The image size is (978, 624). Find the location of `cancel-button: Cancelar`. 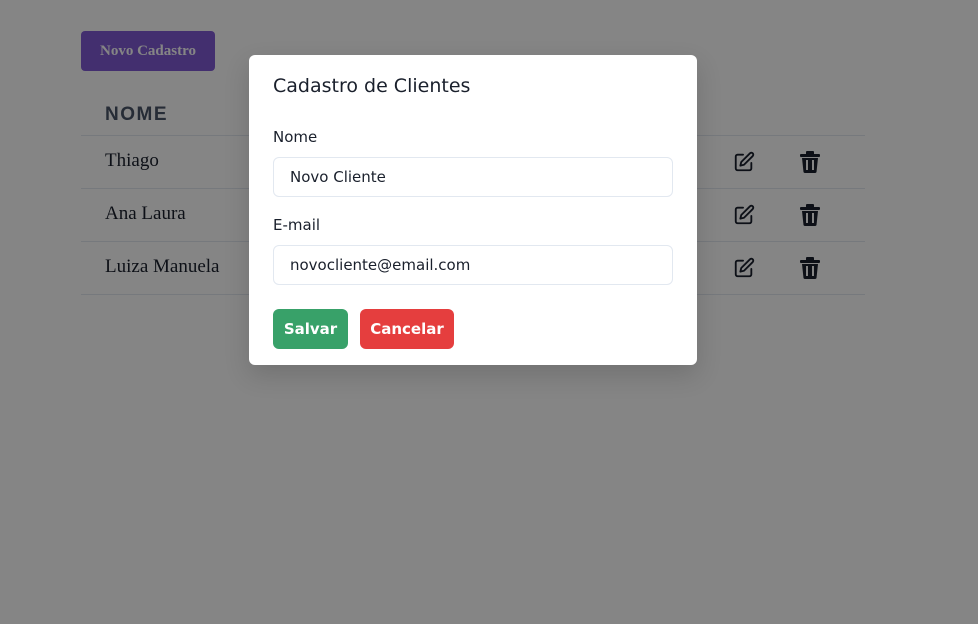

cancel-button: Cancelar is located at coordinates (407, 329).